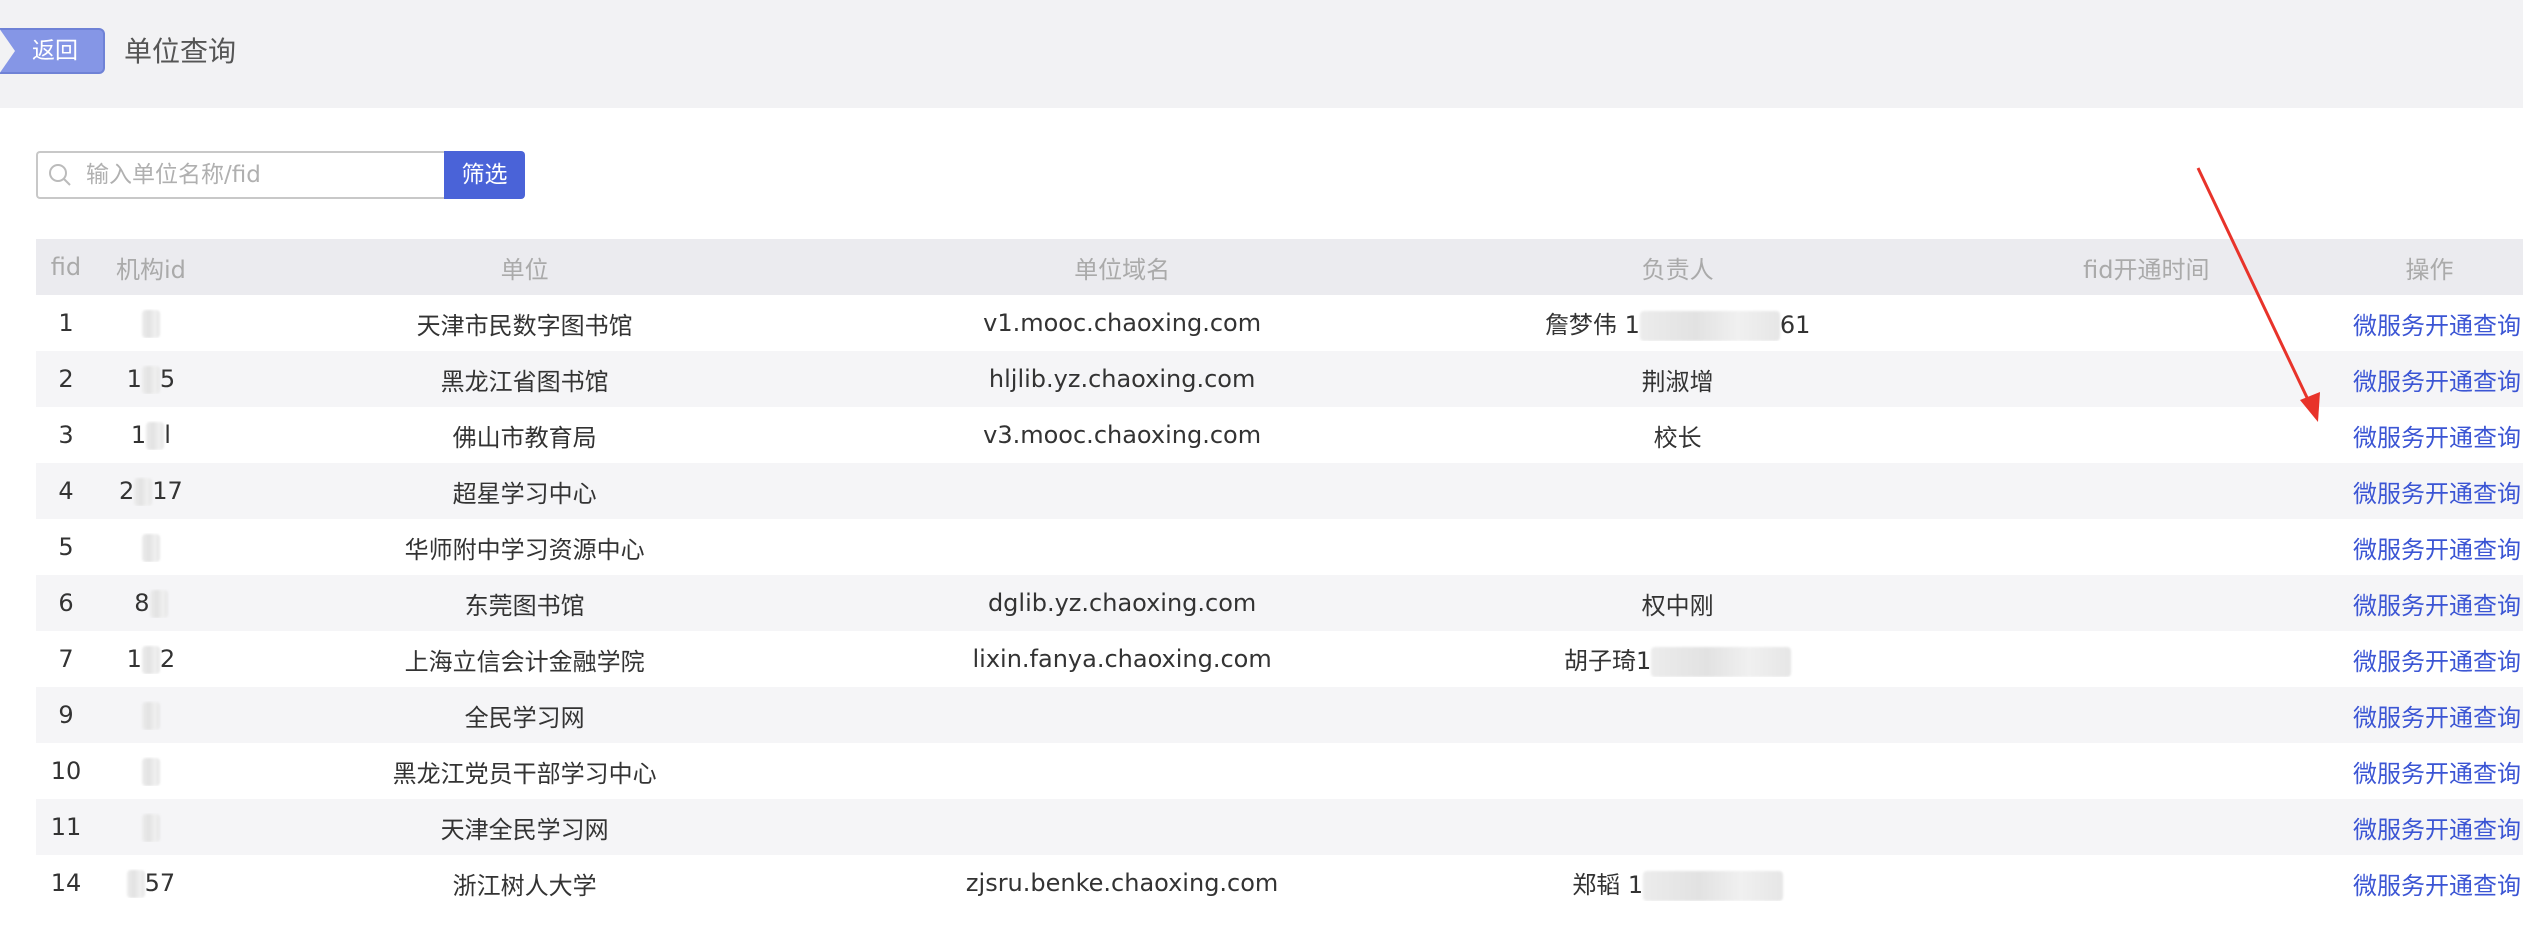  Describe the element at coordinates (1795, 325) in the screenshot. I see `owner-tail: 61` at that location.